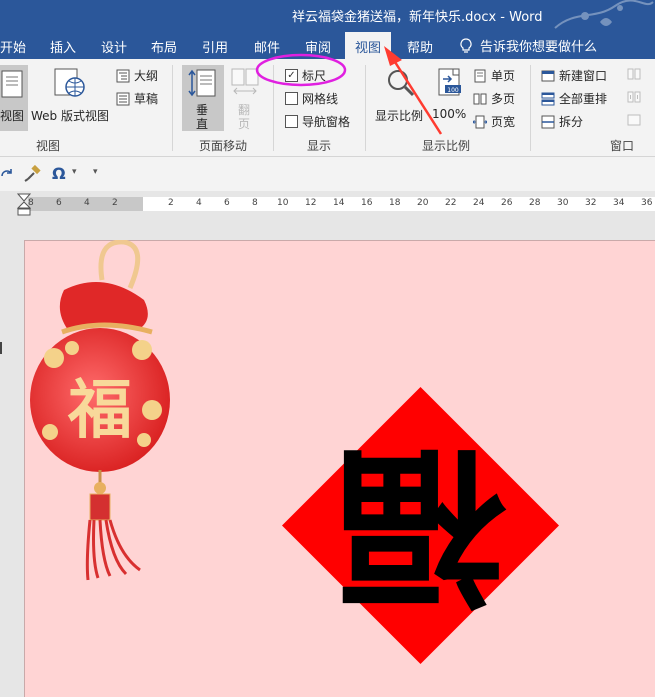  I want to click on tab-review: 审阅, so click(318, 46).